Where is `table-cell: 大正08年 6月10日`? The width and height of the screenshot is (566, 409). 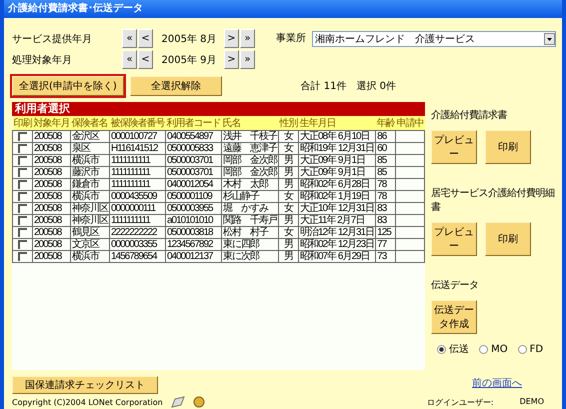
table-cell: 大正08年 6月10日 is located at coordinates (337, 136).